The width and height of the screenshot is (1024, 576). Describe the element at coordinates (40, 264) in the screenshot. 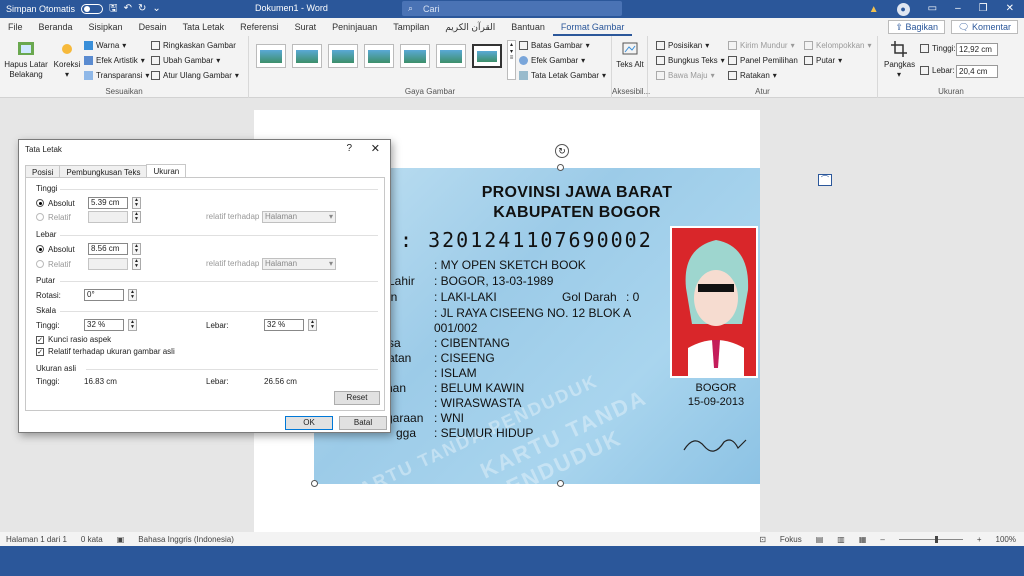

I see `width-relative-radio` at that location.